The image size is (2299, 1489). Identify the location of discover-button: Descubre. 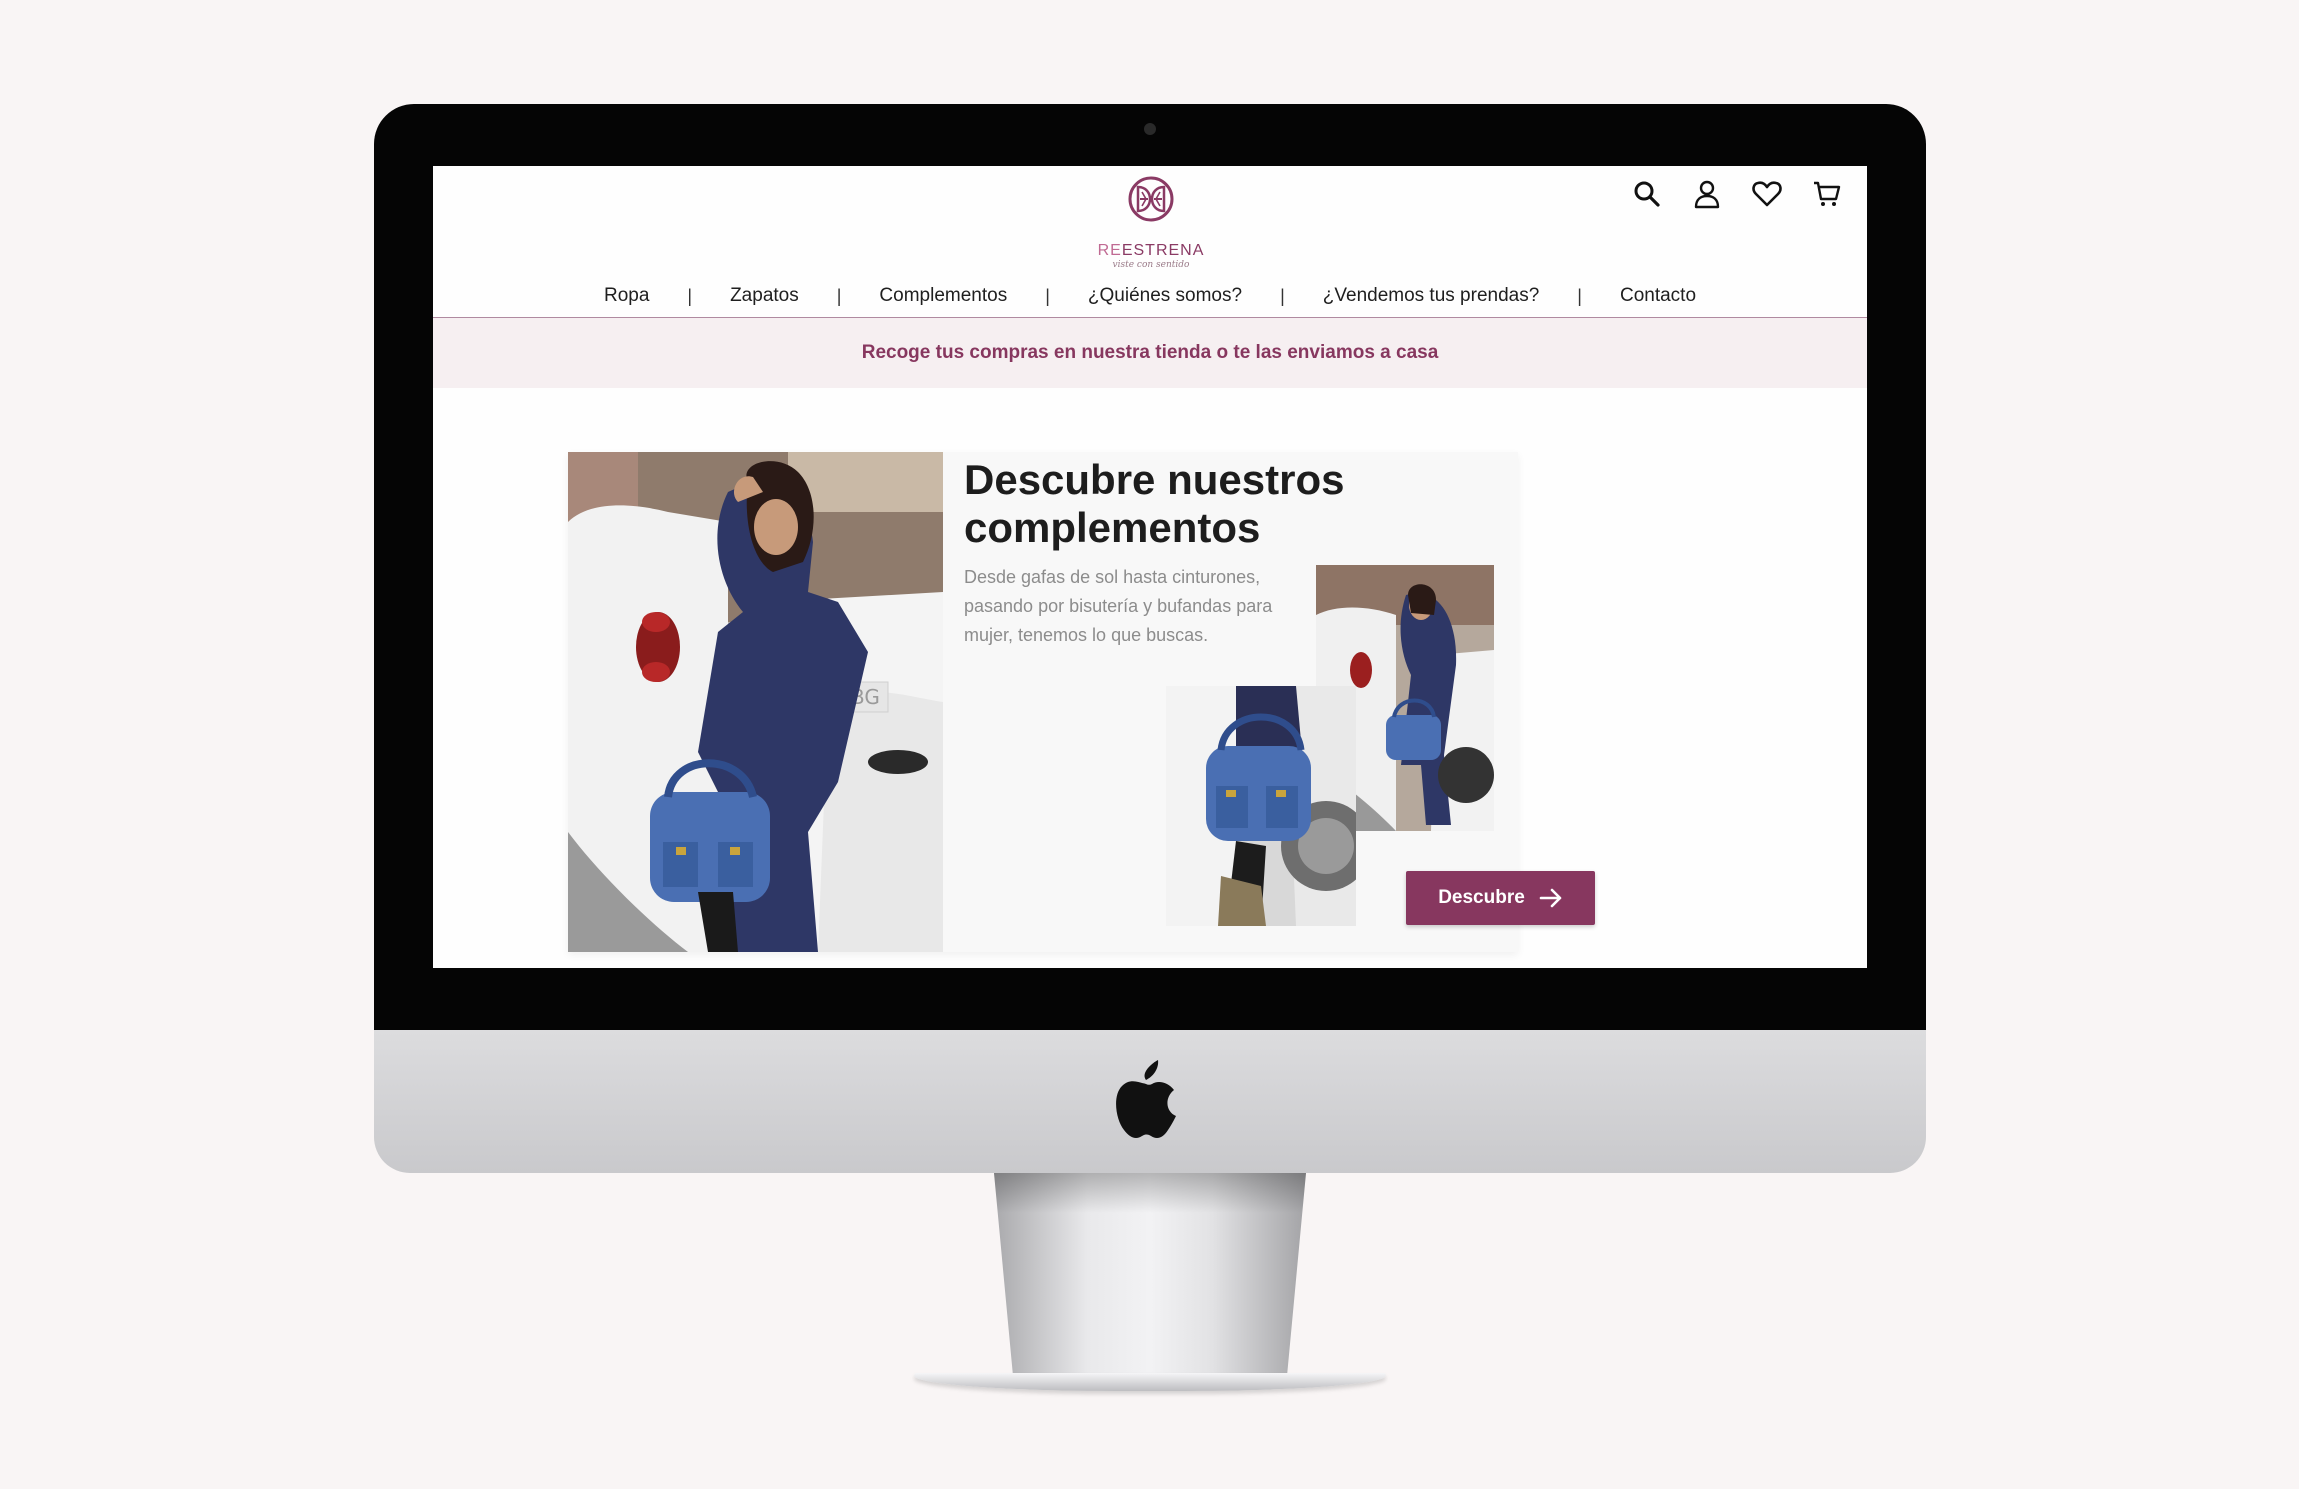
(1500, 898).